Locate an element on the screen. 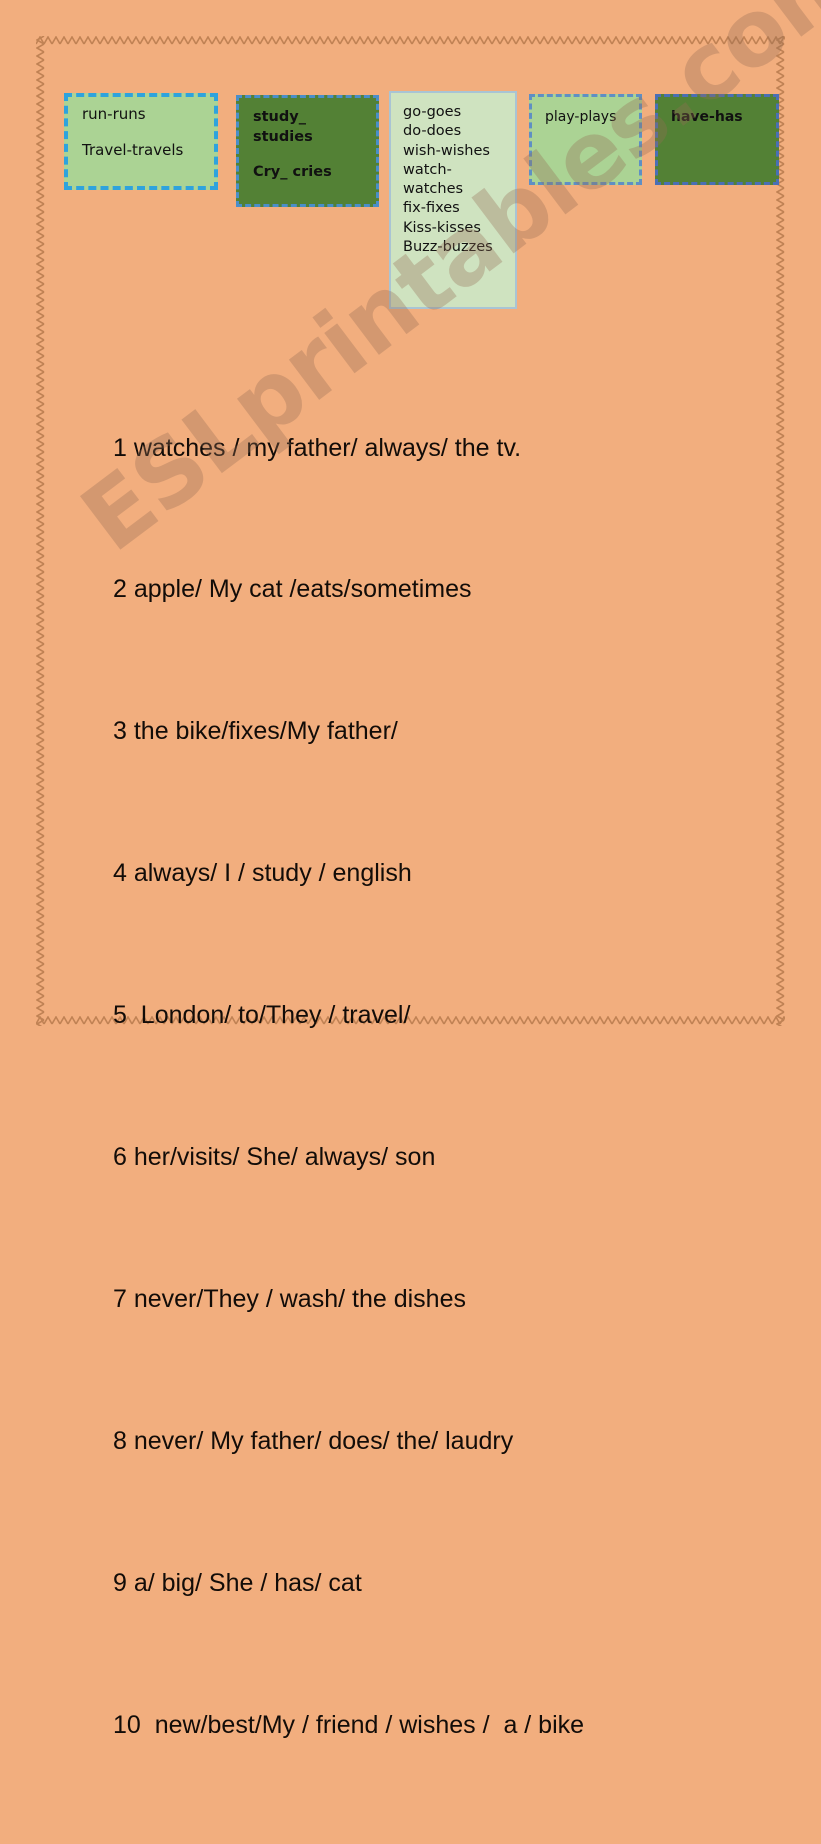 This screenshot has height=1844, width=821. vocab-line: go-goes is located at coordinates (432, 112).